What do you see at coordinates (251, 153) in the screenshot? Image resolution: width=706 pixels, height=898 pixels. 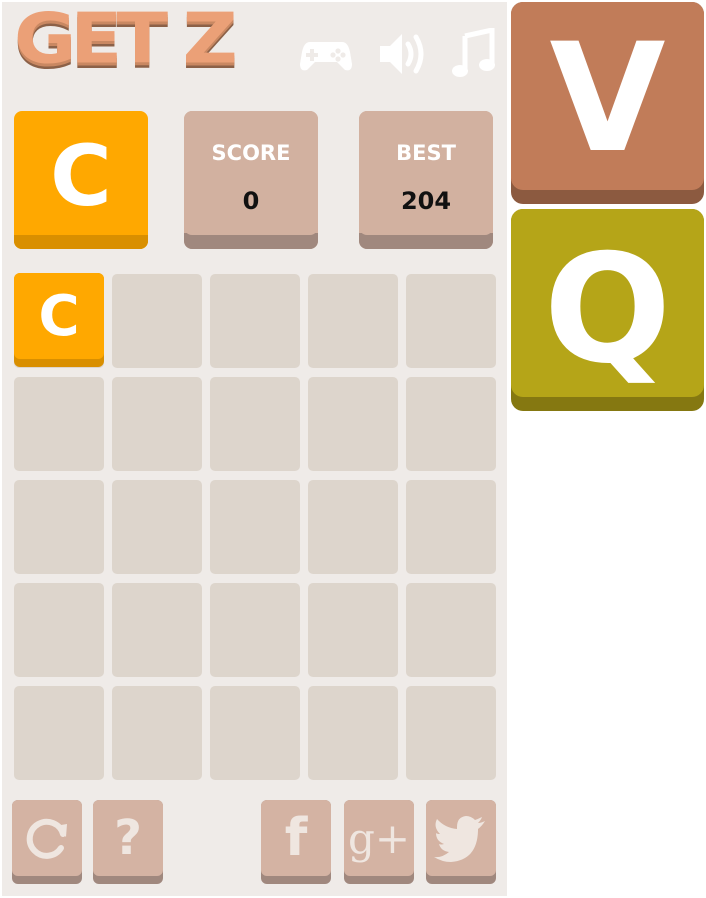 I see `score-label: SCORE` at bounding box center [251, 153].